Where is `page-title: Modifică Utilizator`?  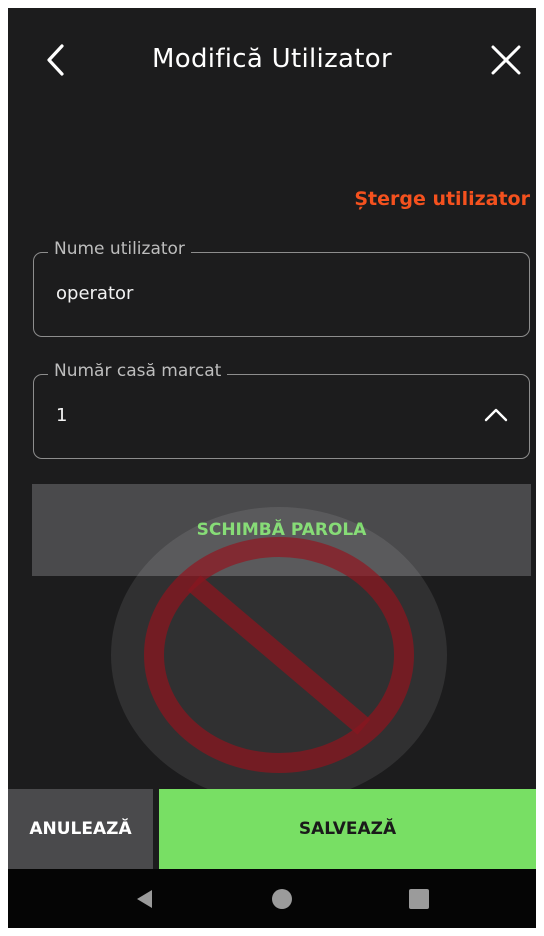 page-title: Modifică Utilizator is located at coordinates (272, 59).